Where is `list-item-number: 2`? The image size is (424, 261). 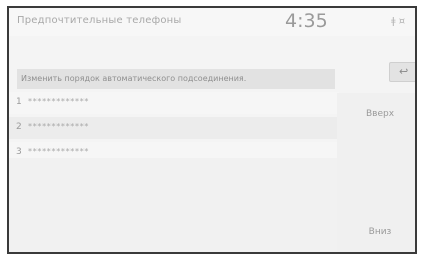 list-item-number: 2 is located at coordinates (19, 127).